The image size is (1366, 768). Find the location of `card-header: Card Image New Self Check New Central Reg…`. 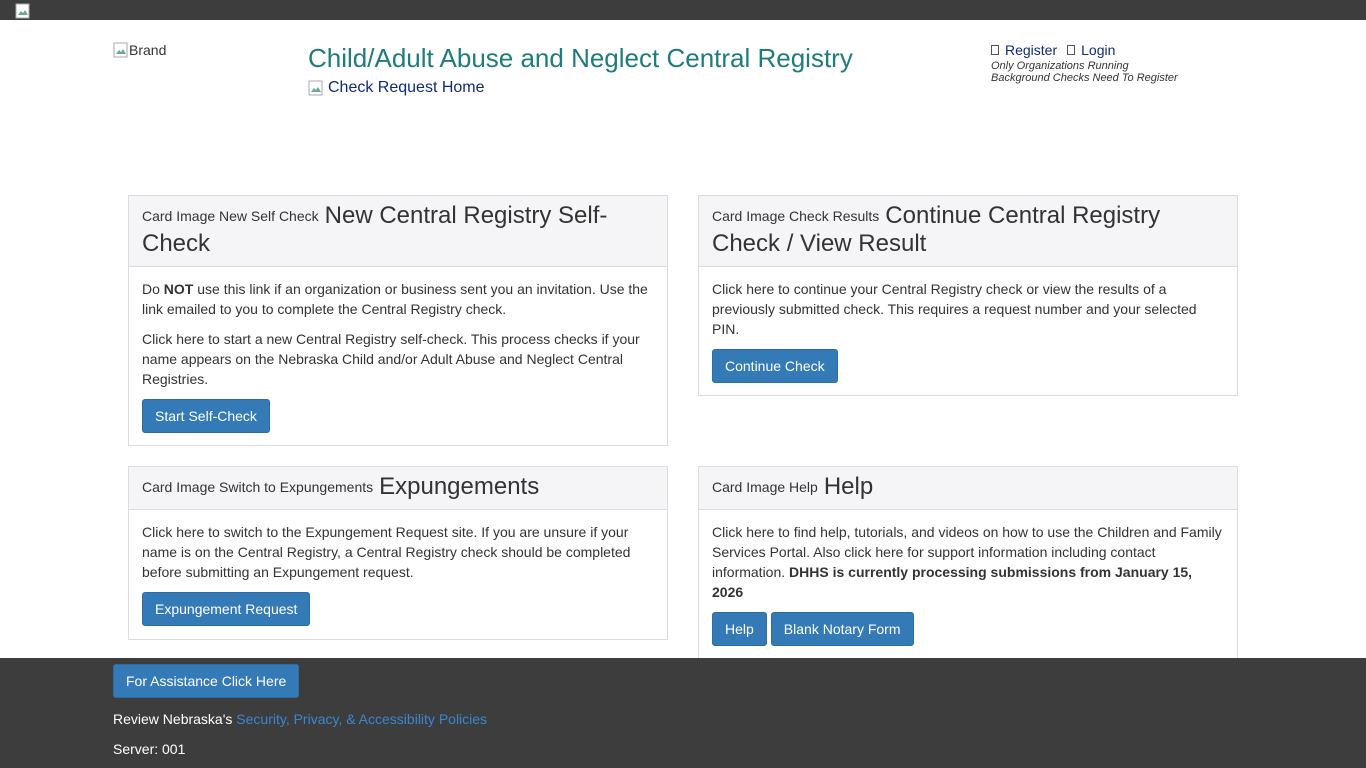

card-header: Card Image New Self Check New Central Reg… is located at coordinates (398, 231).